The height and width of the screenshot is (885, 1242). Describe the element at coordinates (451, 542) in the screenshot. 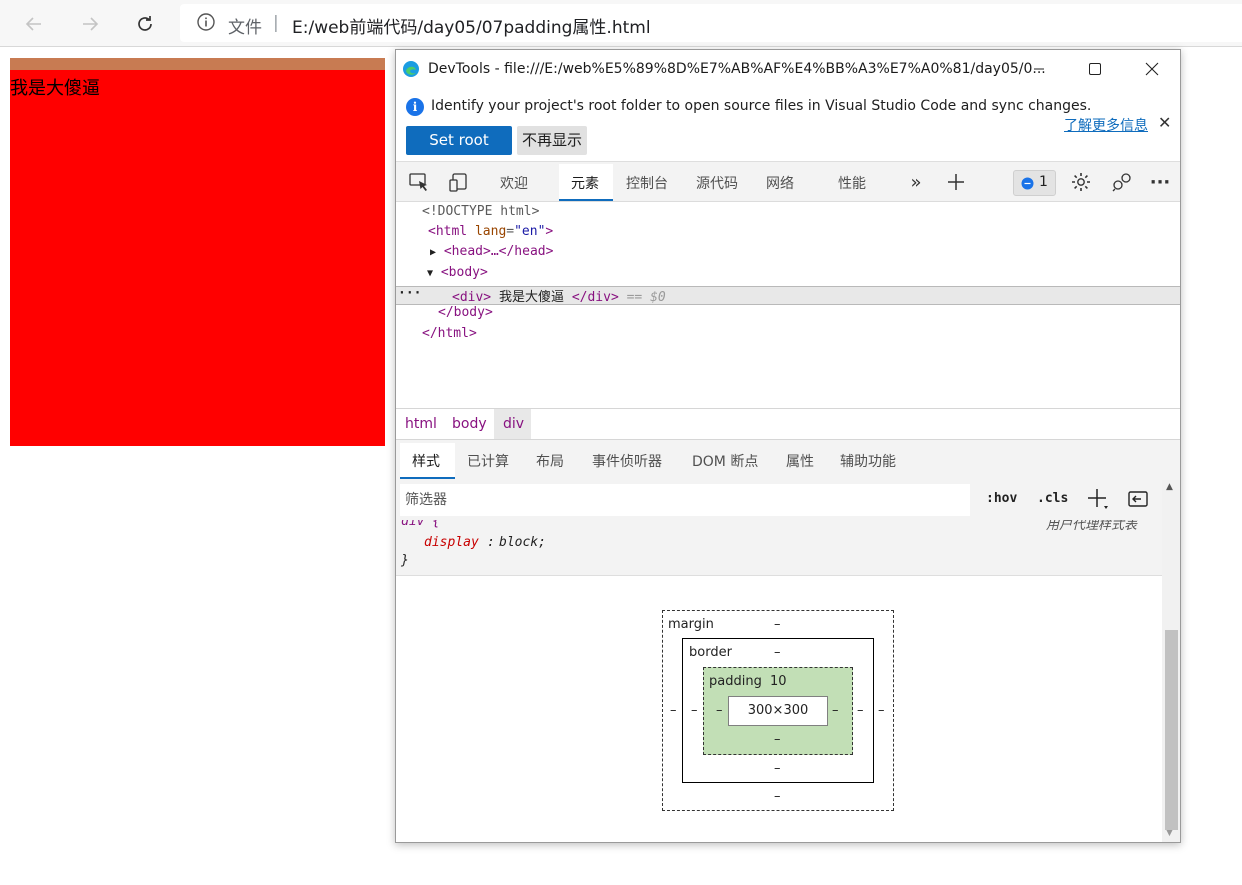

I see `rule-property: display` at that location.